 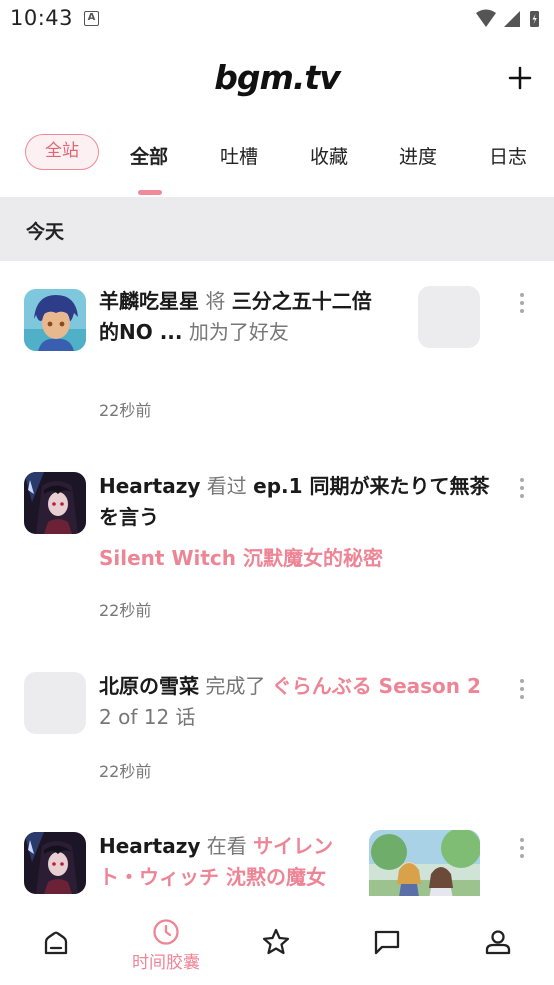 I want to click on episode-link: ep.1 同期が来たりて無茶, so click(x=371, y=486).